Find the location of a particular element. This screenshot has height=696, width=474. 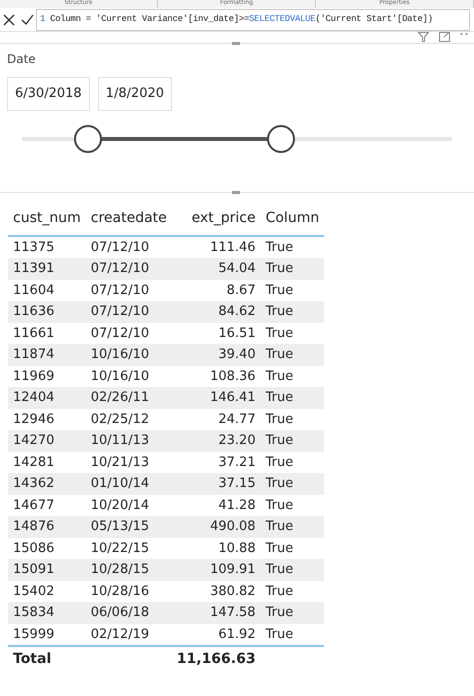

slicer-title: Date is located at coordinates (22, 59).